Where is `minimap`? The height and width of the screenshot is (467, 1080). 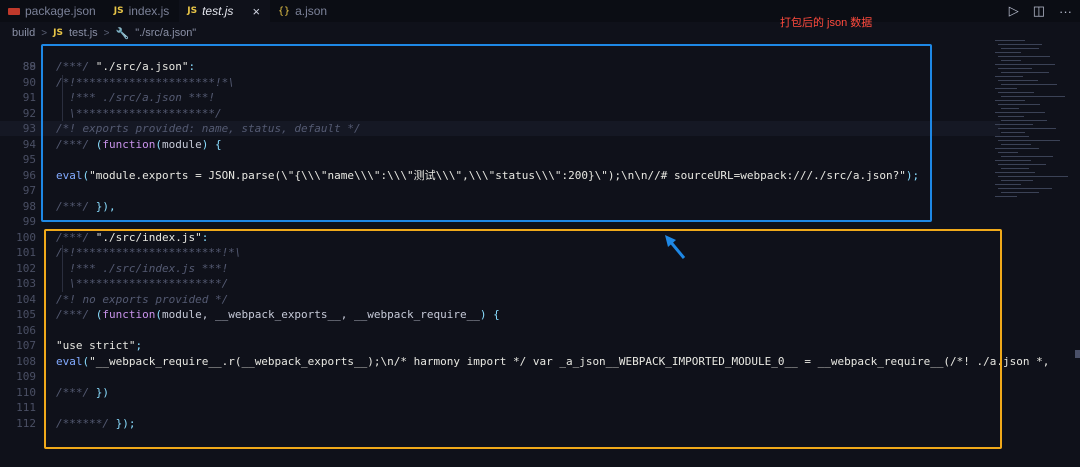
minimap is located at coordinates (1035, 120).